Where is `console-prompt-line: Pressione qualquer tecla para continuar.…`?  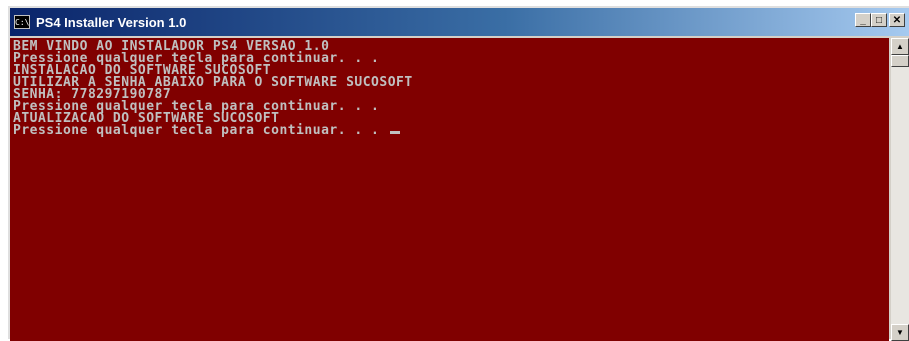 console-prompt-line: Pressione qualquer tecla para continuar.… is located at coordinates (451, 130).